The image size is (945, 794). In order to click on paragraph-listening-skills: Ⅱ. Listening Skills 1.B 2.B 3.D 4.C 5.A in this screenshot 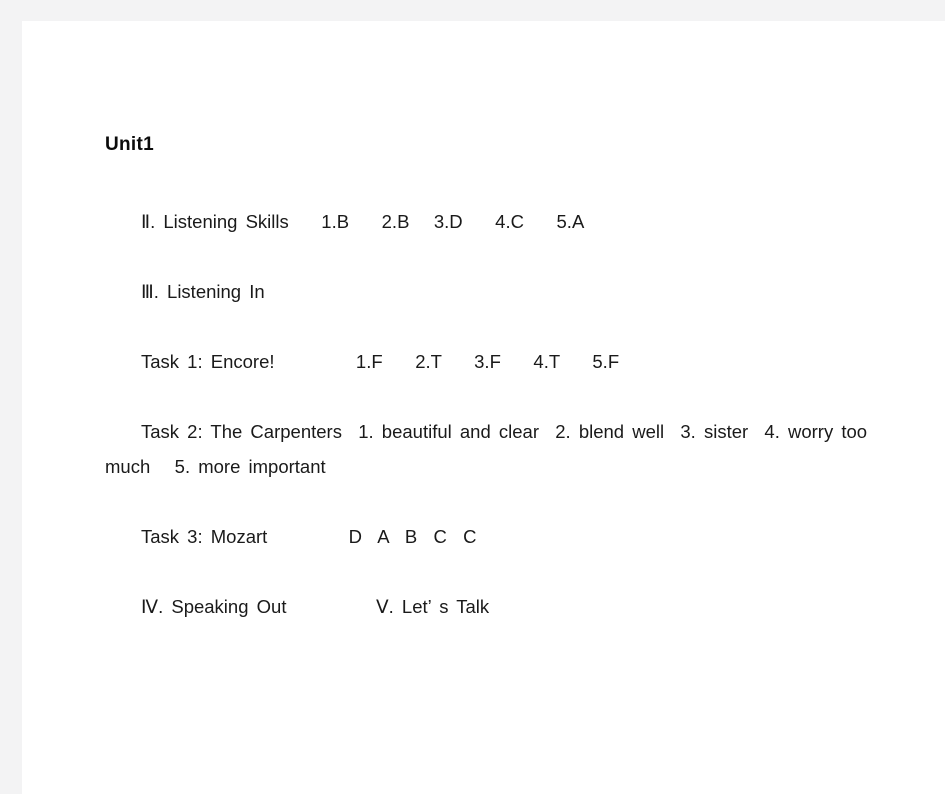, I will do `click(363, 221)`.